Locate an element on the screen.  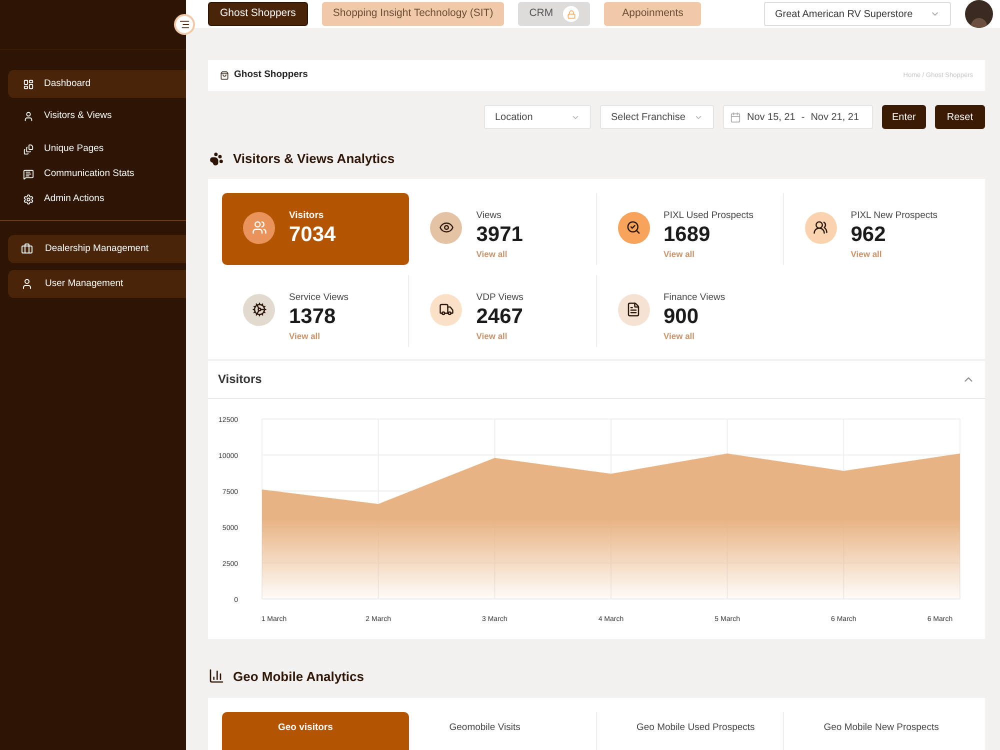
calendar-icon is located at coordinates (735, 117).